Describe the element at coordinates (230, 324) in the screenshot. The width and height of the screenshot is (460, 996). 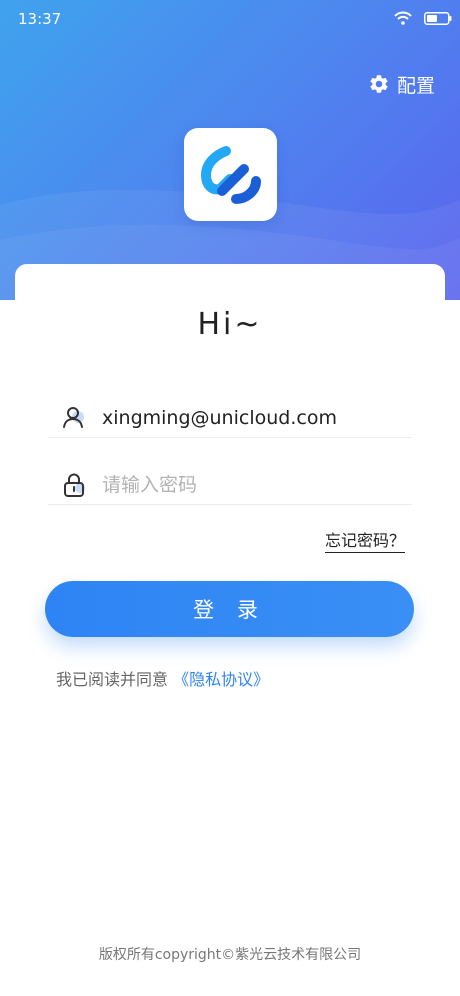
I see `greeting-title: Hi~` at that location.